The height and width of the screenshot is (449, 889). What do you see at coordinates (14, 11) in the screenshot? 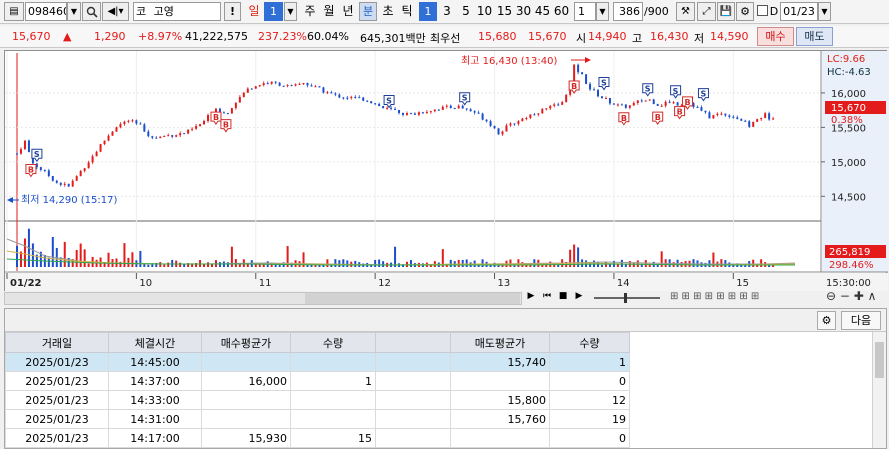
I see `window-menu-icon: ▤` at bounding box center [14, 11].